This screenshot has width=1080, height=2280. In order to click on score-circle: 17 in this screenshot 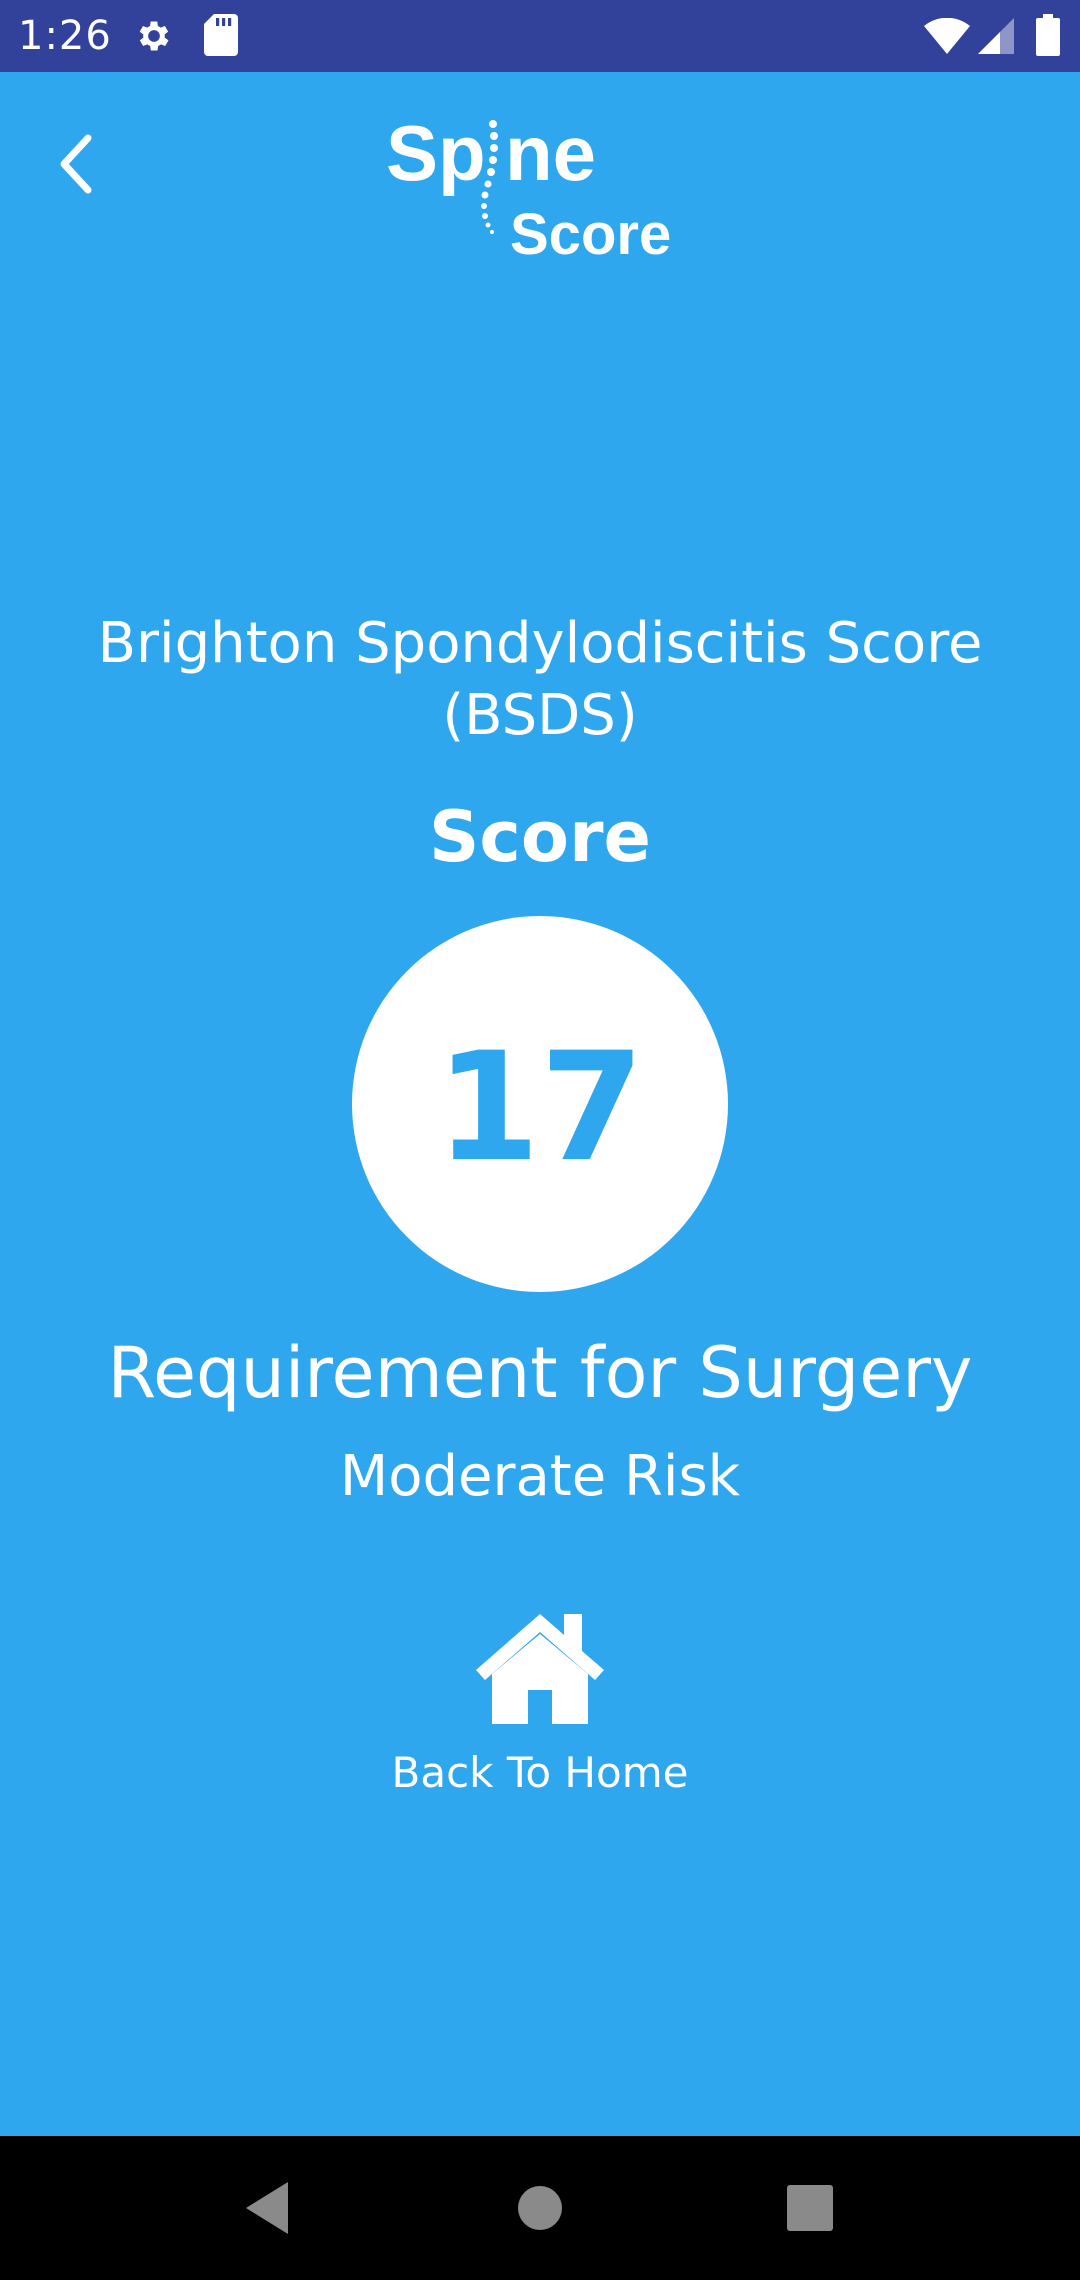, I will do `click(540, 1104)`.